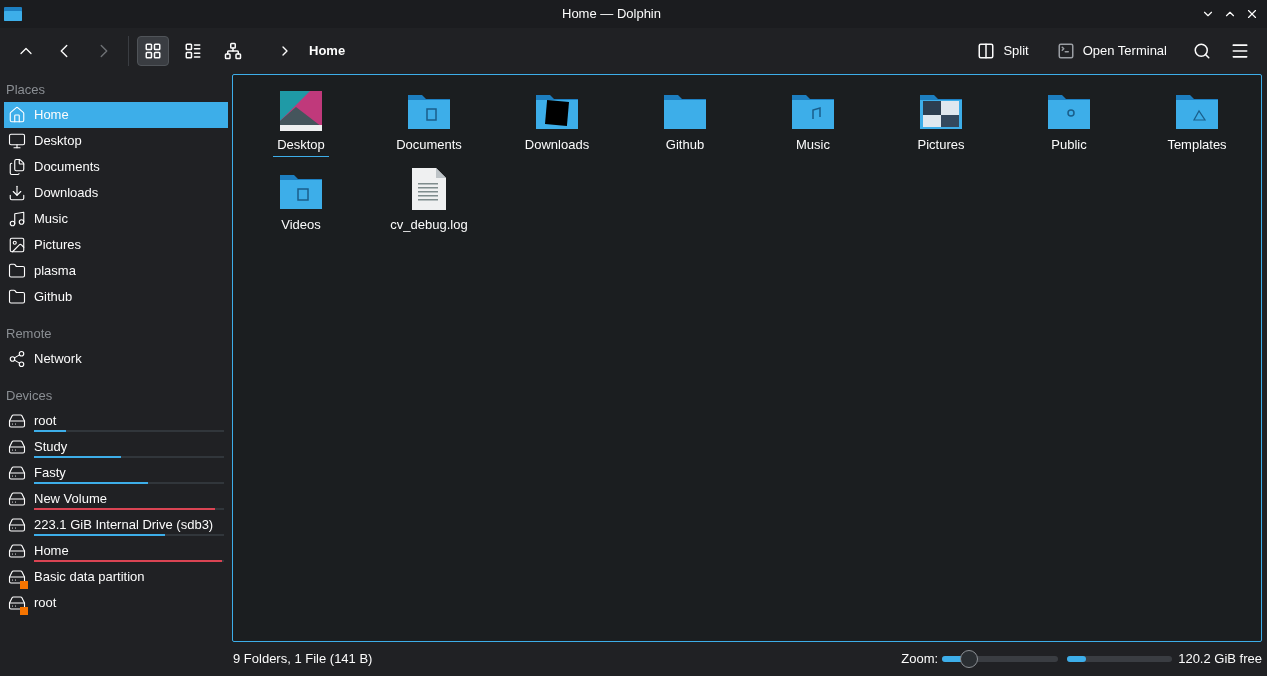  I want to click on picture-icon, so click(17, 245).